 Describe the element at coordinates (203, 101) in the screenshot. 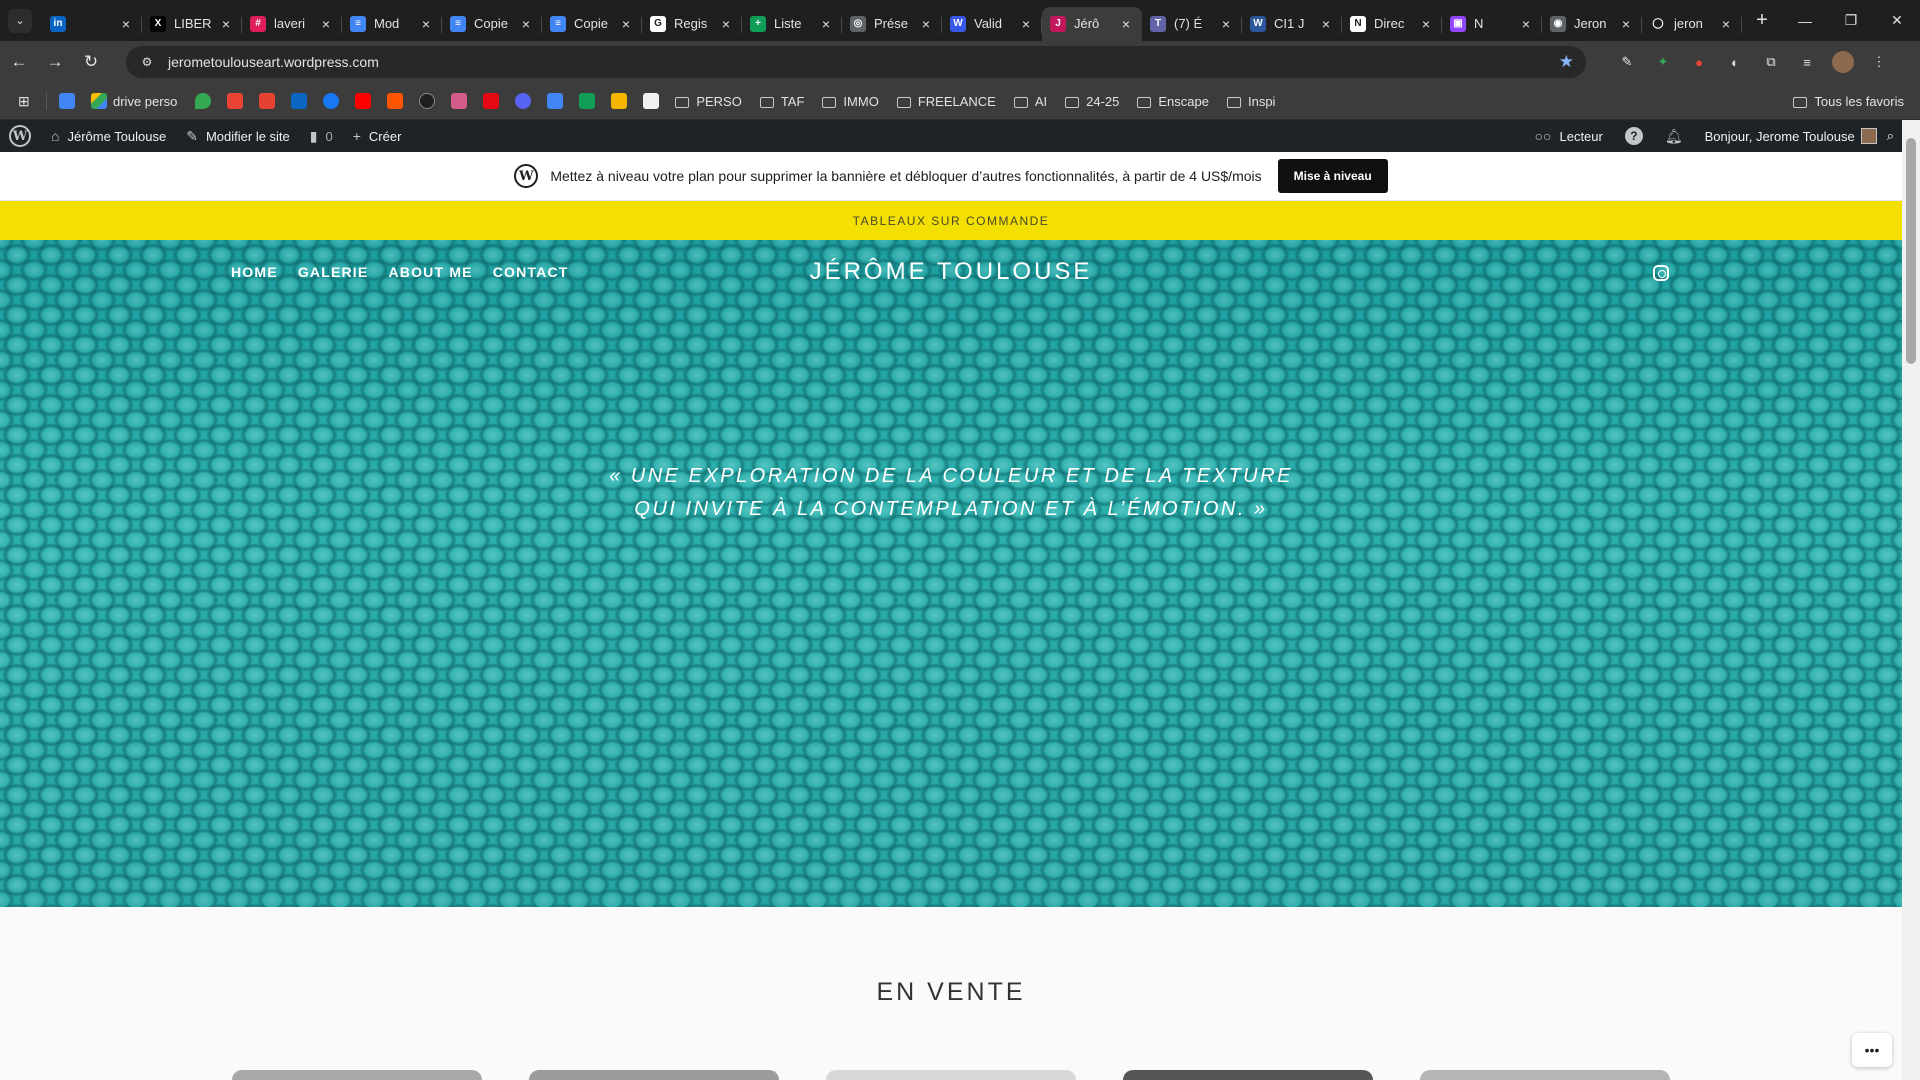

I see `google-maps-icon` at that location.